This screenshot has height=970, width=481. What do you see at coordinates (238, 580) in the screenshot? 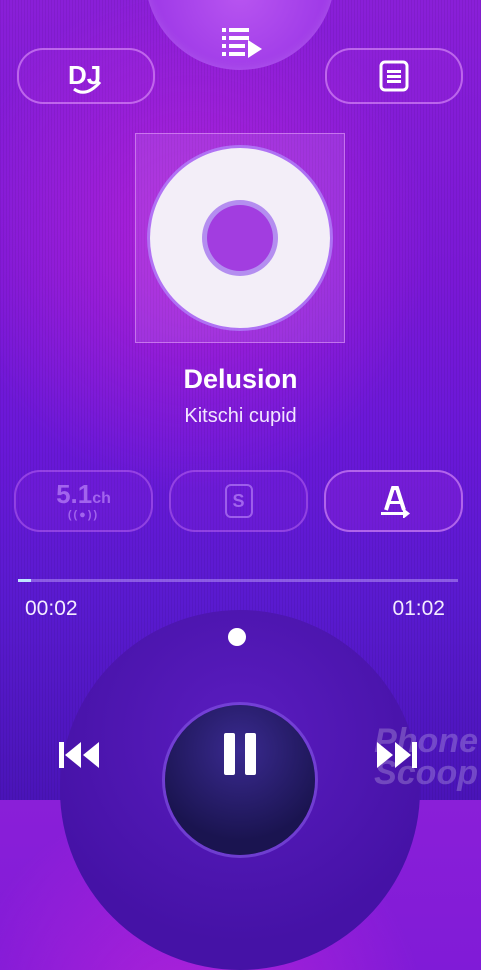
I see `progress-bar` at bounding box center [238, 580].